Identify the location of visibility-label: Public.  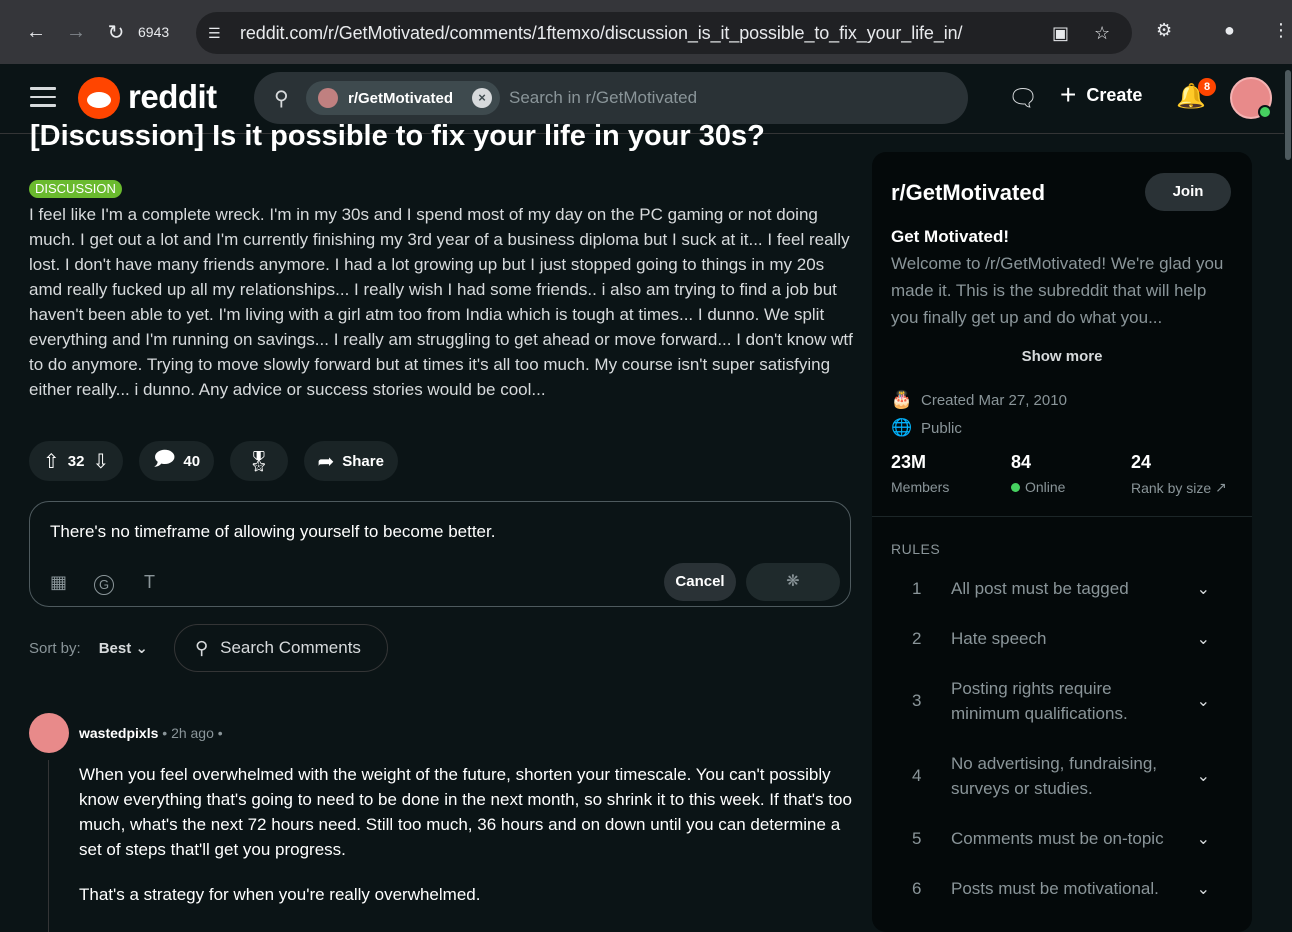
(941, 428).